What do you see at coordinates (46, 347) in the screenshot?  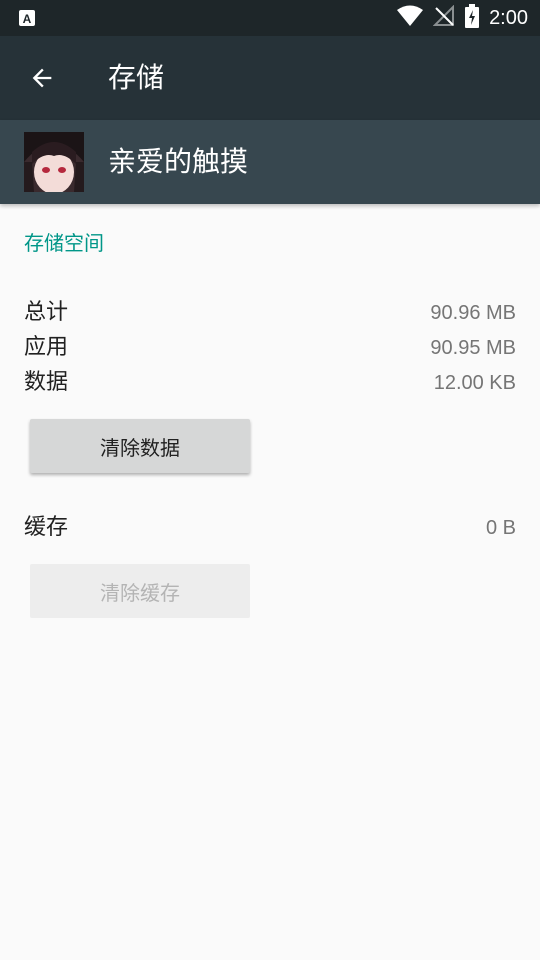 I see `app-size-label: 应用` at bounding box center [46, 347].